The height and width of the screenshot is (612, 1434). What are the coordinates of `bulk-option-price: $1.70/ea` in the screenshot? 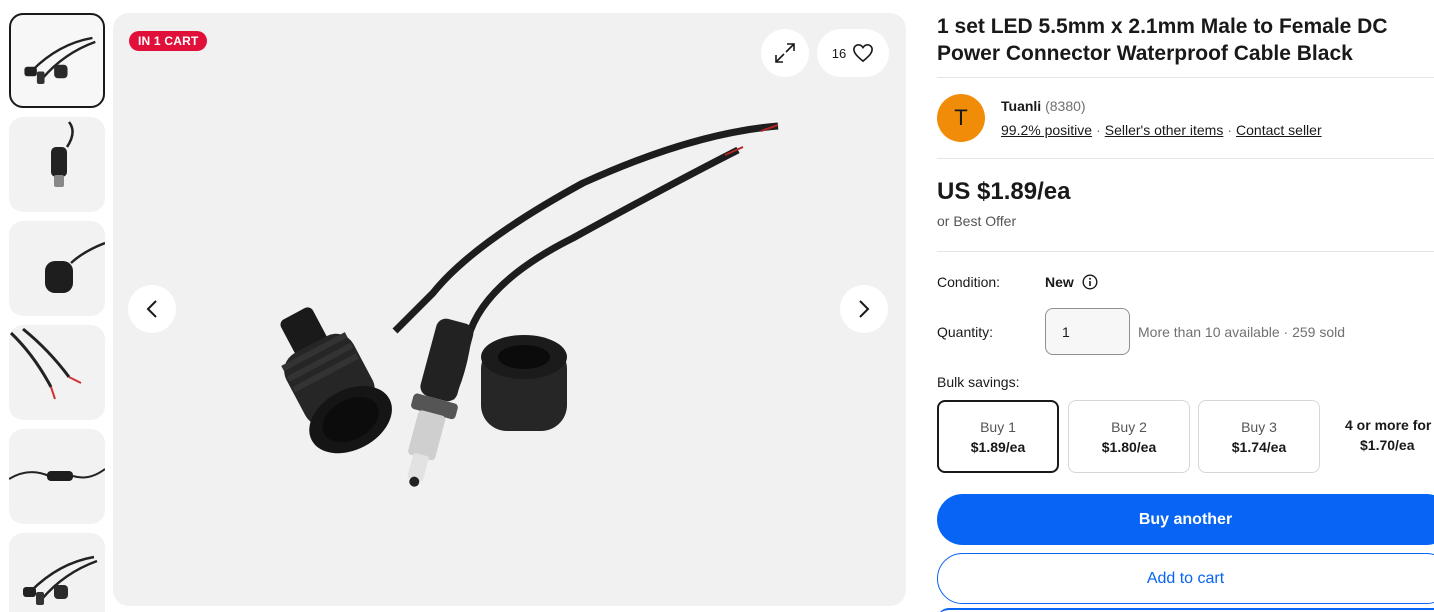 It's located at (1387, 445).